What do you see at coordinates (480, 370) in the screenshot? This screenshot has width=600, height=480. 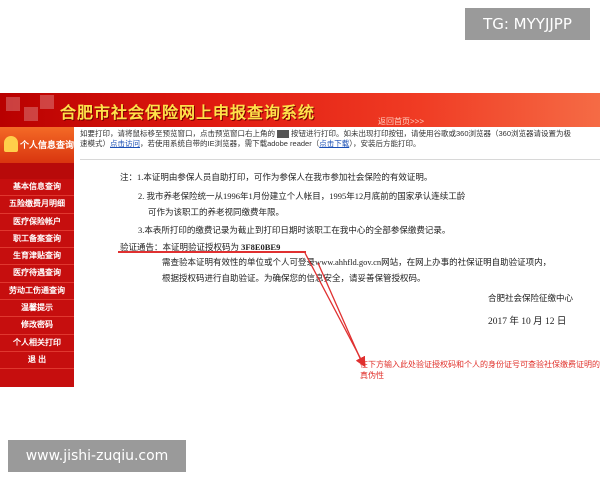 I see `annotation-text: 在下方输入此处验证授权码和个人的身份证号可查验社保缴费证明的真伪性` at bounding box center [480, 370].